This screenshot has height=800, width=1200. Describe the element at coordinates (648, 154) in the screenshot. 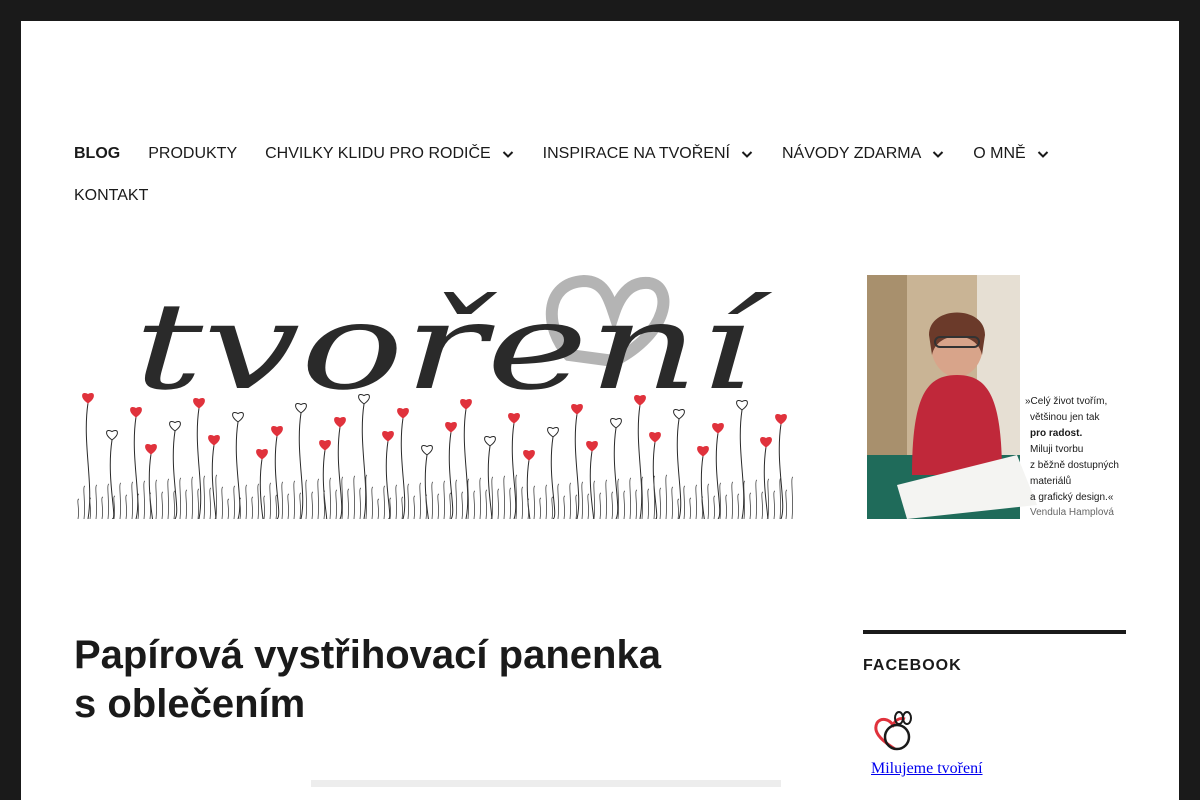

I see `nav-item-inspirace: INSPIRACE NA TVOŘENÍ` at that location.